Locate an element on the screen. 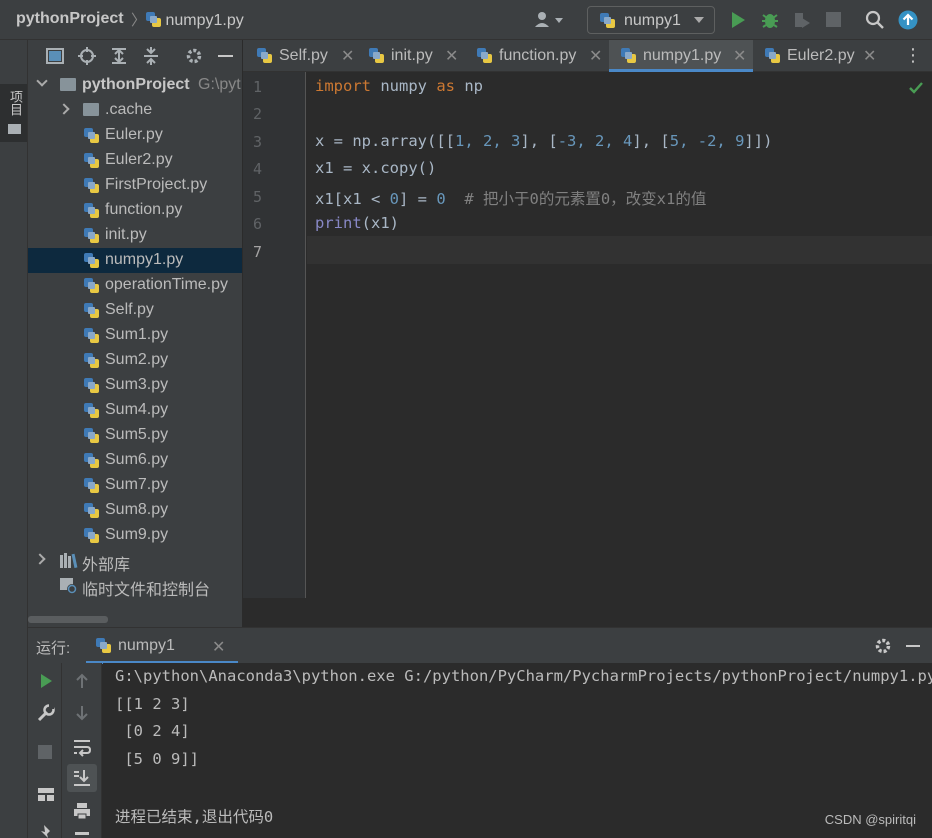 The height and width of the screenshot is (838, 932). rerun-icon is located at coordinates (46, 681).